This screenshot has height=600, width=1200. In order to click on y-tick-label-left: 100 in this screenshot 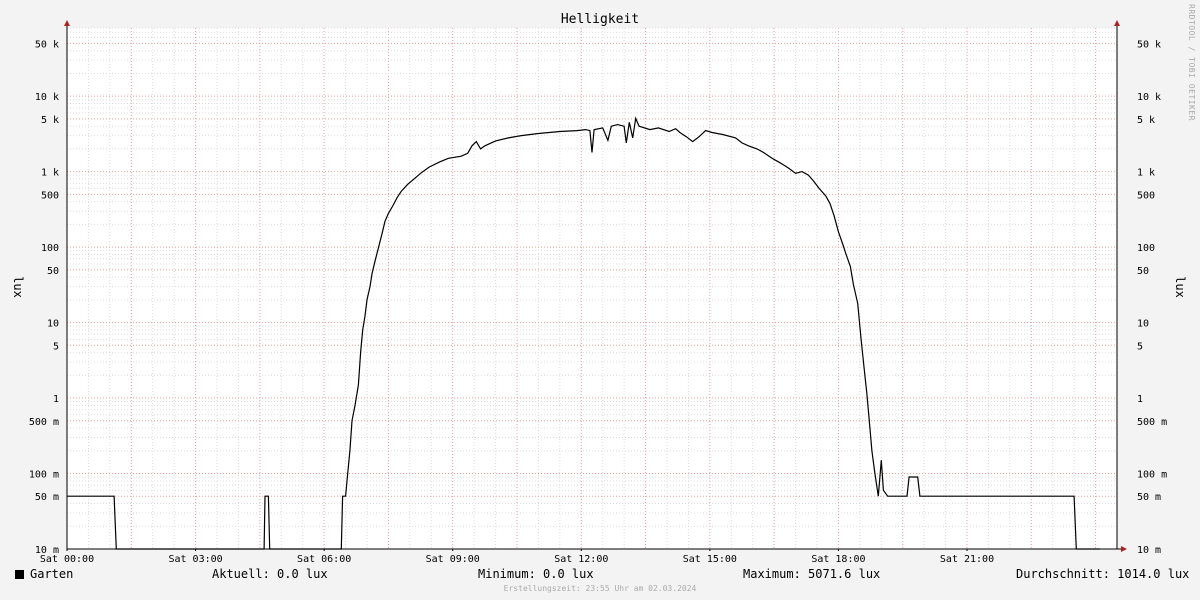, I will do `click(50, 248)`.